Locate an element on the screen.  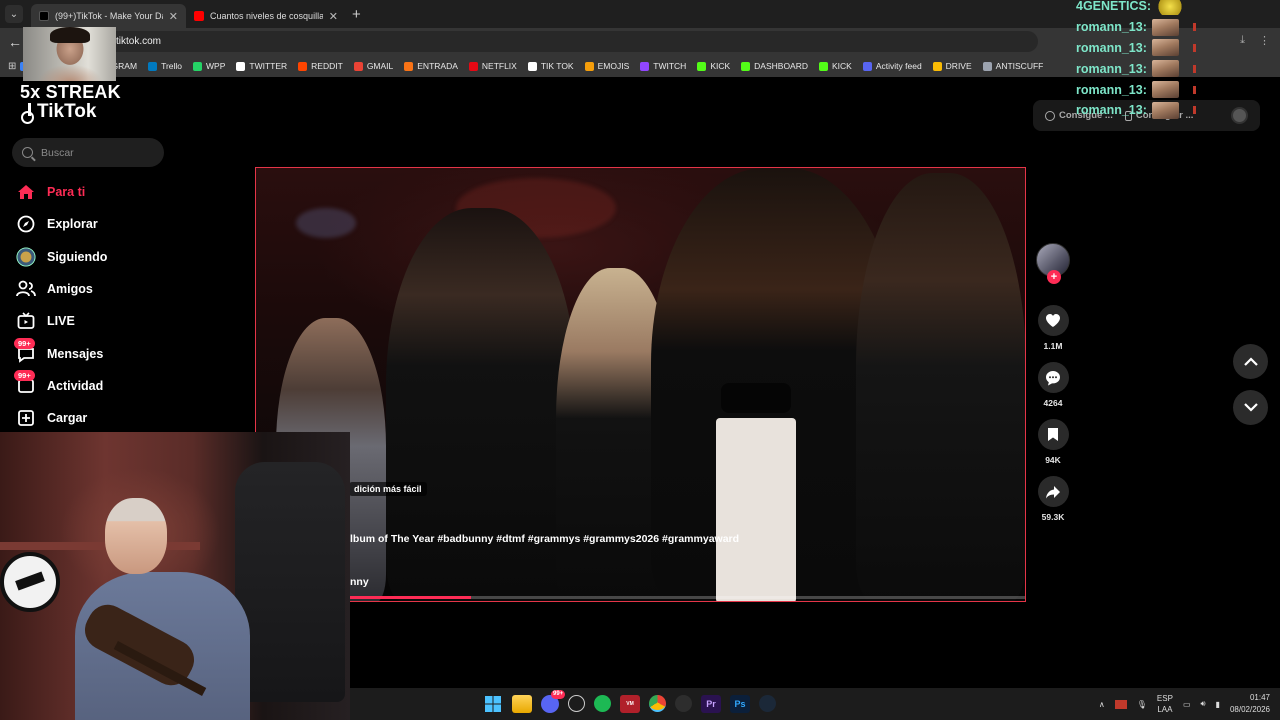
tab-tiktok: (99+)TikTok - Make Your Day ✕ is located at coordinates (108, 16).